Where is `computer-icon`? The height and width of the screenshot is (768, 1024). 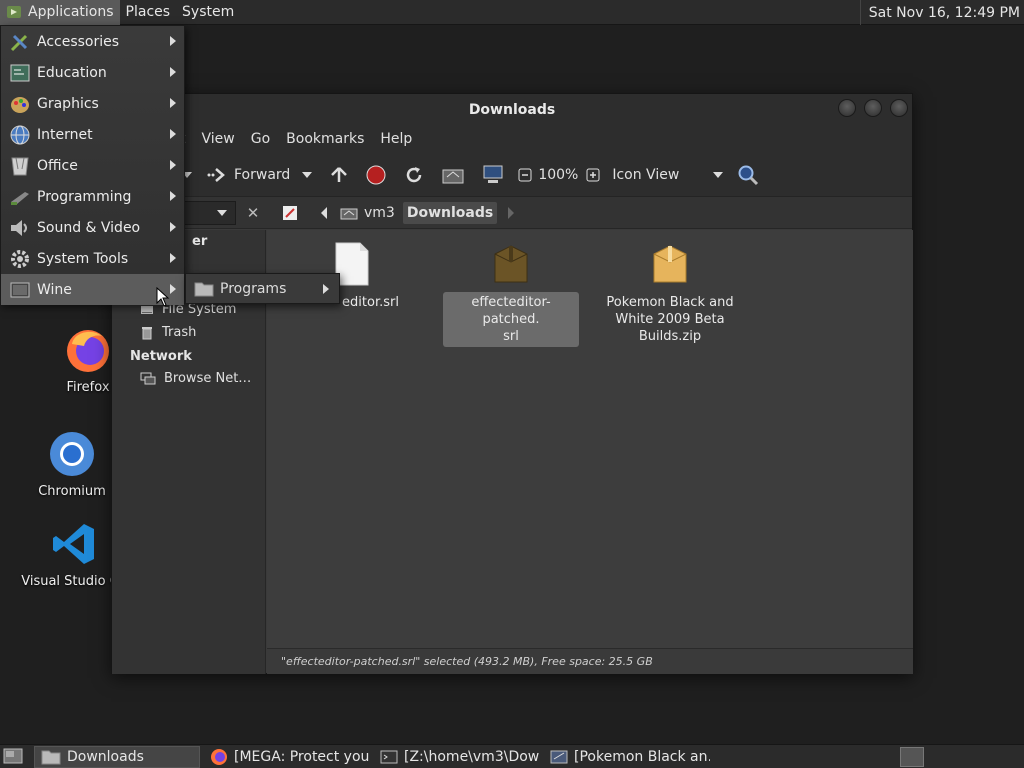
computer-icon is located at coordinates (493, 175).